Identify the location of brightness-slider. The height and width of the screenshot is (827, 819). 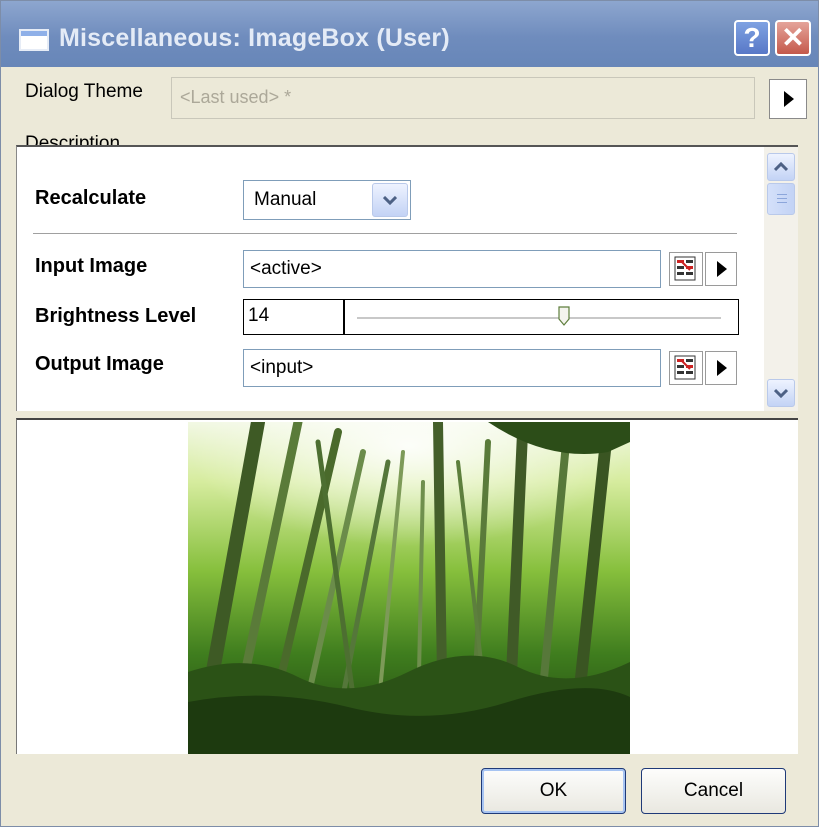
(541, 317).